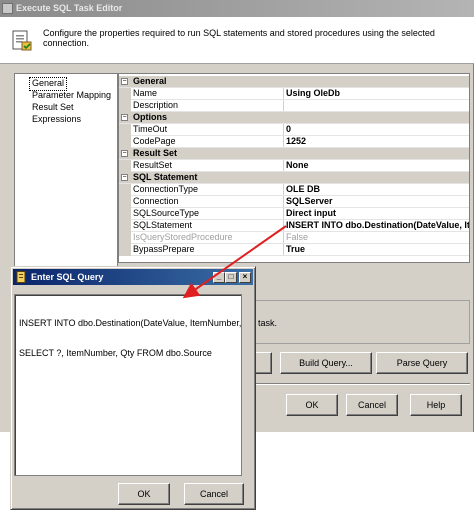  I want to click on prop-row-connection: Connection SQLServer, so click(294, 202).